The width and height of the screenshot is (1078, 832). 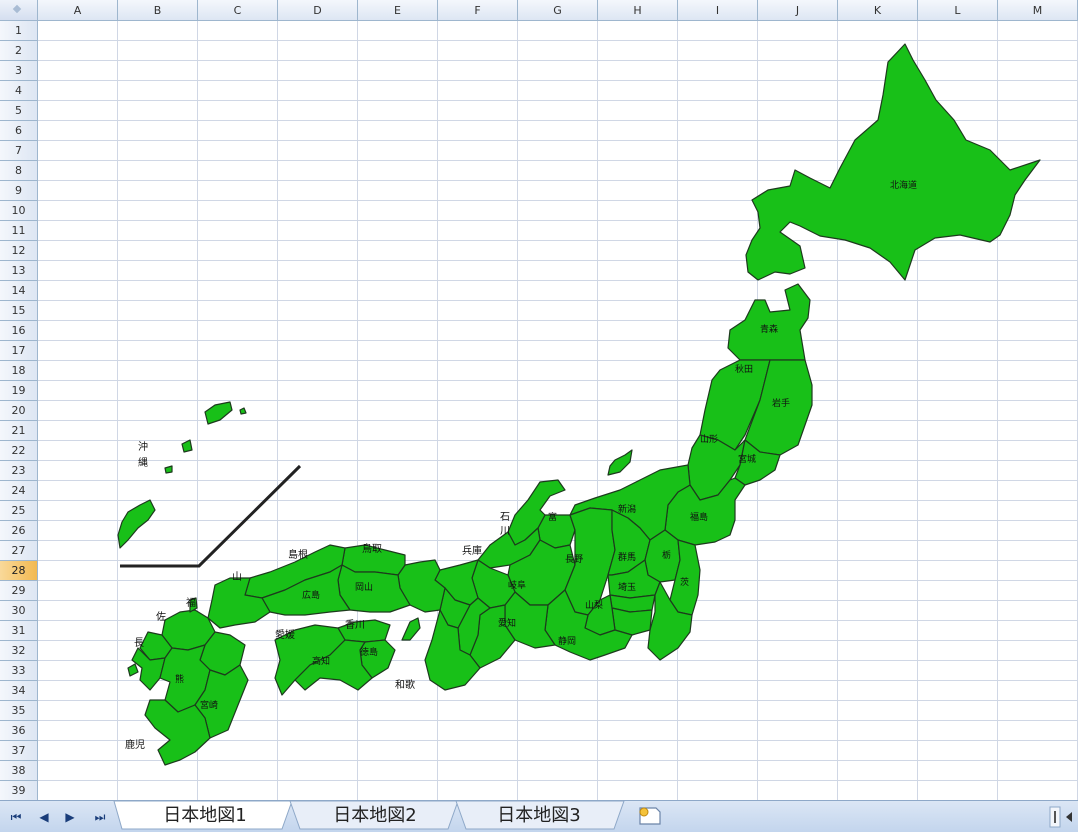 I want to click on label-miyagi: 宮城, so click(x=747, y=459).